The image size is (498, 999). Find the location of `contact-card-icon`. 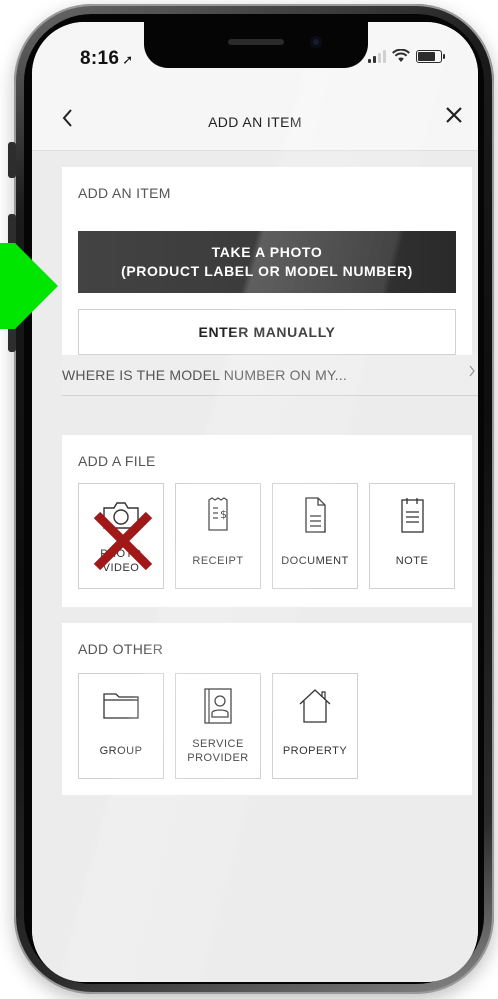

contact-card-icon is located at coordinates (218, 706).